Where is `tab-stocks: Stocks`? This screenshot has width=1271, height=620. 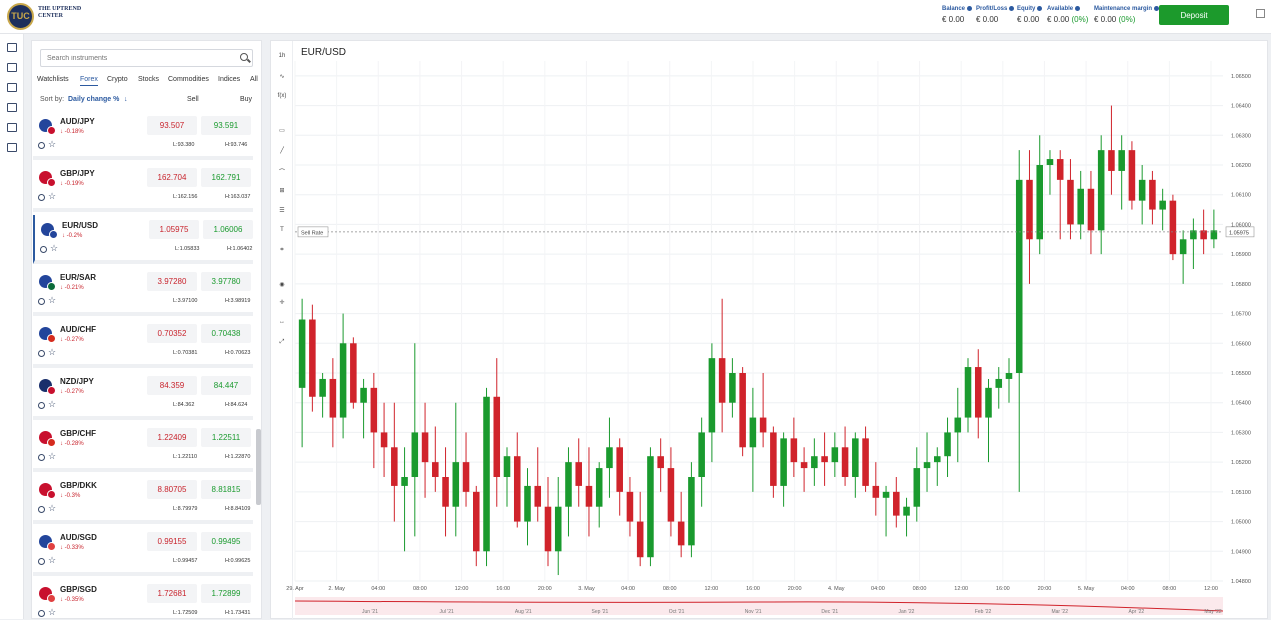
tab-stocks: Stocks is located at coordinates (148, 79).